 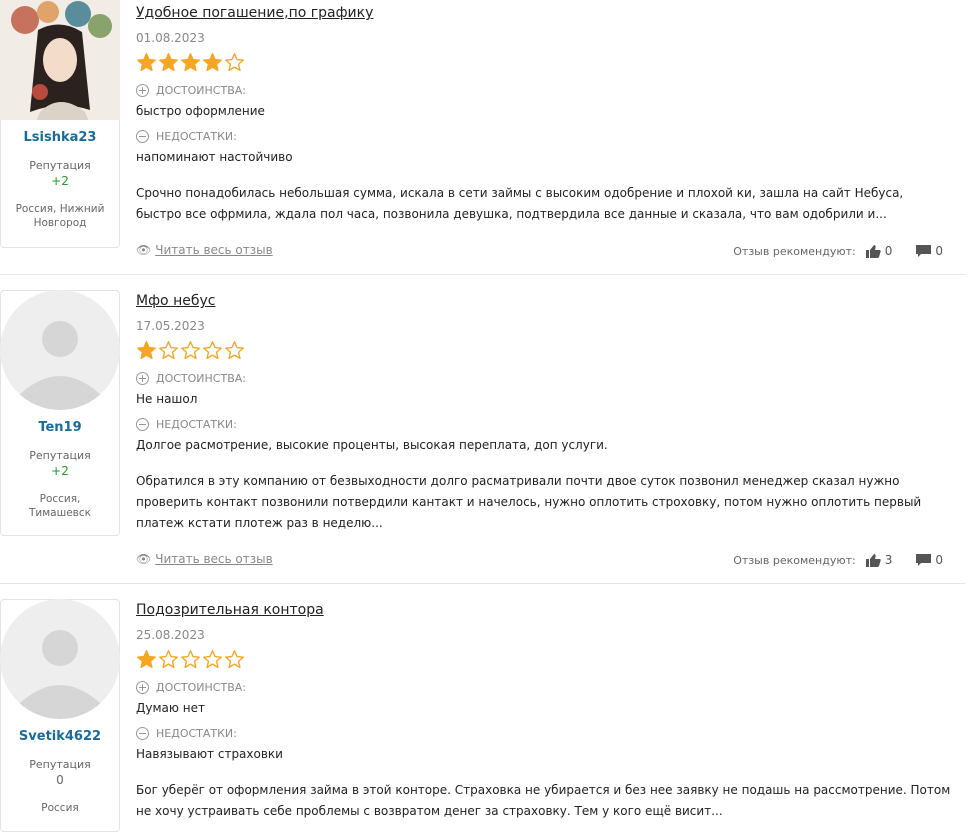 I want to click on recommend-block: Отзыв рекомендуют: 0 0, so click(x=838, y=251).